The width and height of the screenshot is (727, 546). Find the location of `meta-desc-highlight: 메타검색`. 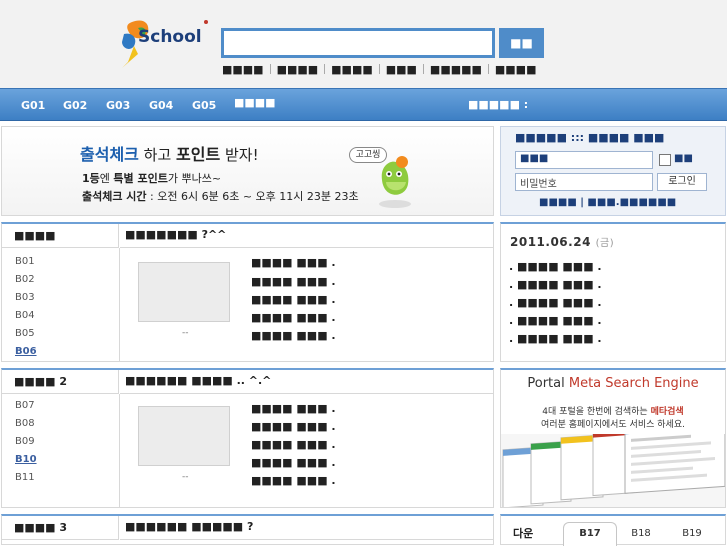

meta-desc-highlight: 메타검색 is located at coordinates (667, 412).